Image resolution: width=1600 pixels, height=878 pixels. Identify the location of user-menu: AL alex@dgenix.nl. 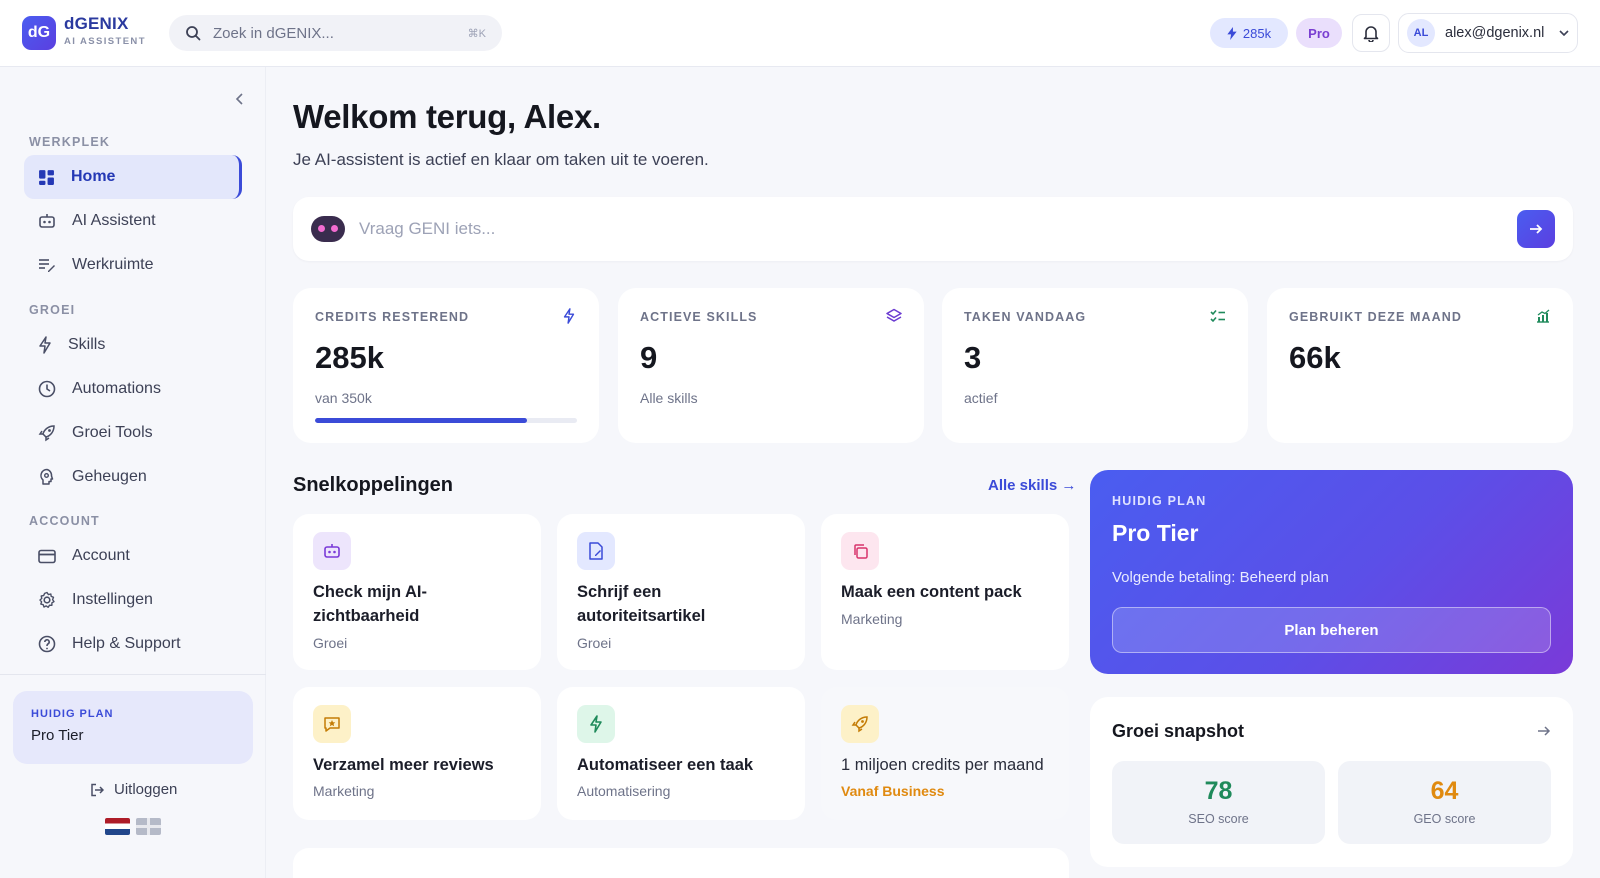
(1488, 33).